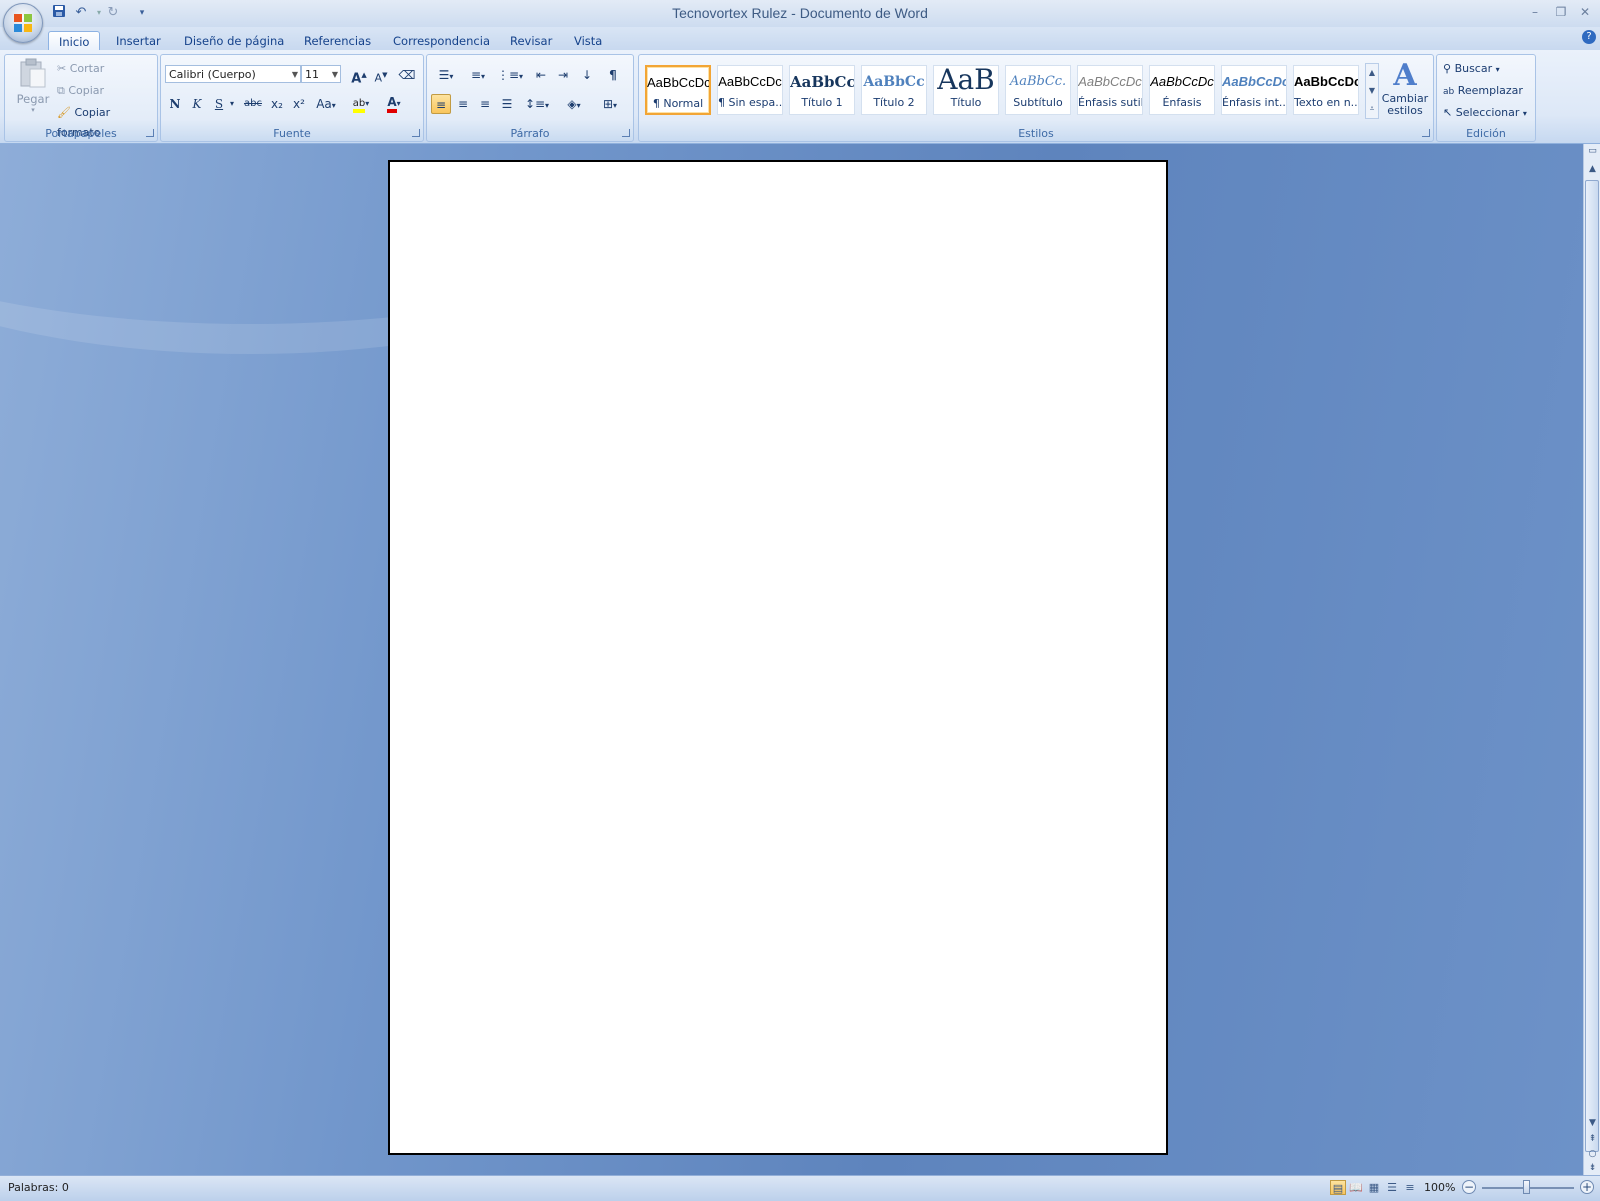 The image size is (1600, 1201). What do you see at coordinates (74, 41) in the screenshot?
I see `tab-inicio: Inicio` at bounding box center [74, 41].